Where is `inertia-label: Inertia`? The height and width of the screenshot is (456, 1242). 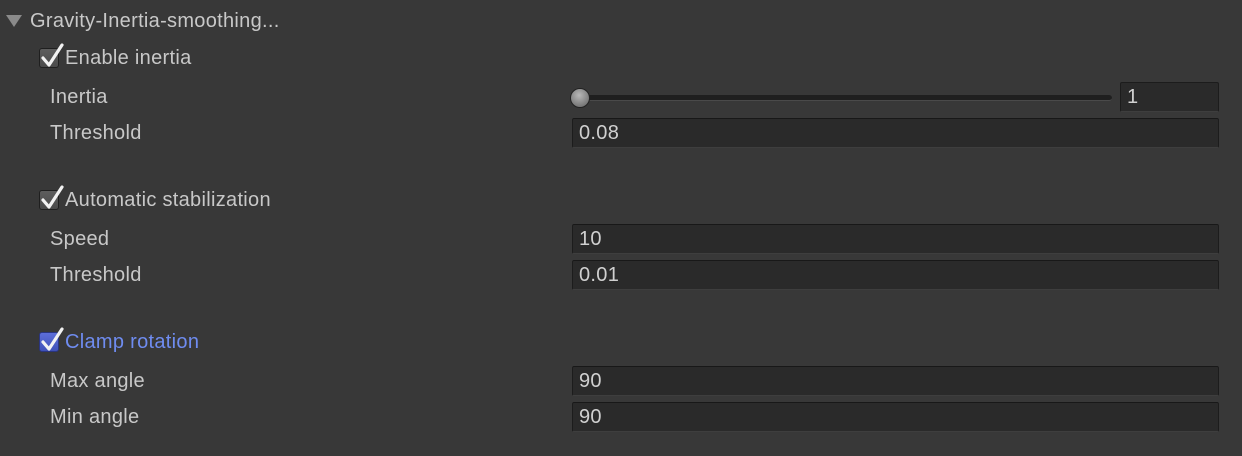
inertia-label: Inertia is located at coordinates (79, 97).